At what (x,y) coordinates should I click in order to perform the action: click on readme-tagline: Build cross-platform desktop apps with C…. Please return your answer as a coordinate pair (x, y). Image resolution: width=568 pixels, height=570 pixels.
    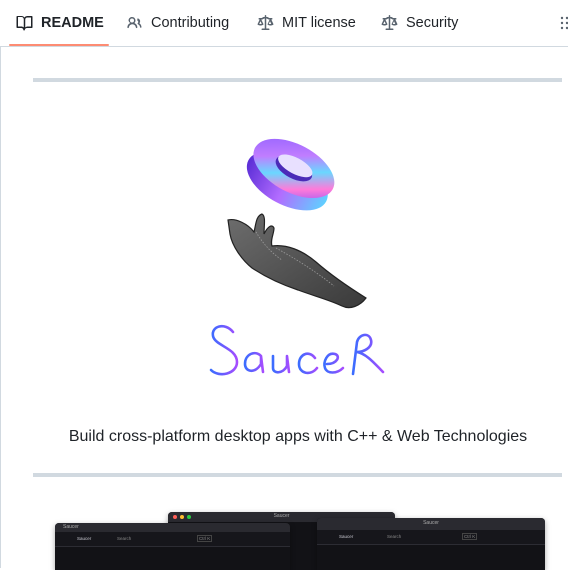
    Looking at the image, I should click on (298, 436).